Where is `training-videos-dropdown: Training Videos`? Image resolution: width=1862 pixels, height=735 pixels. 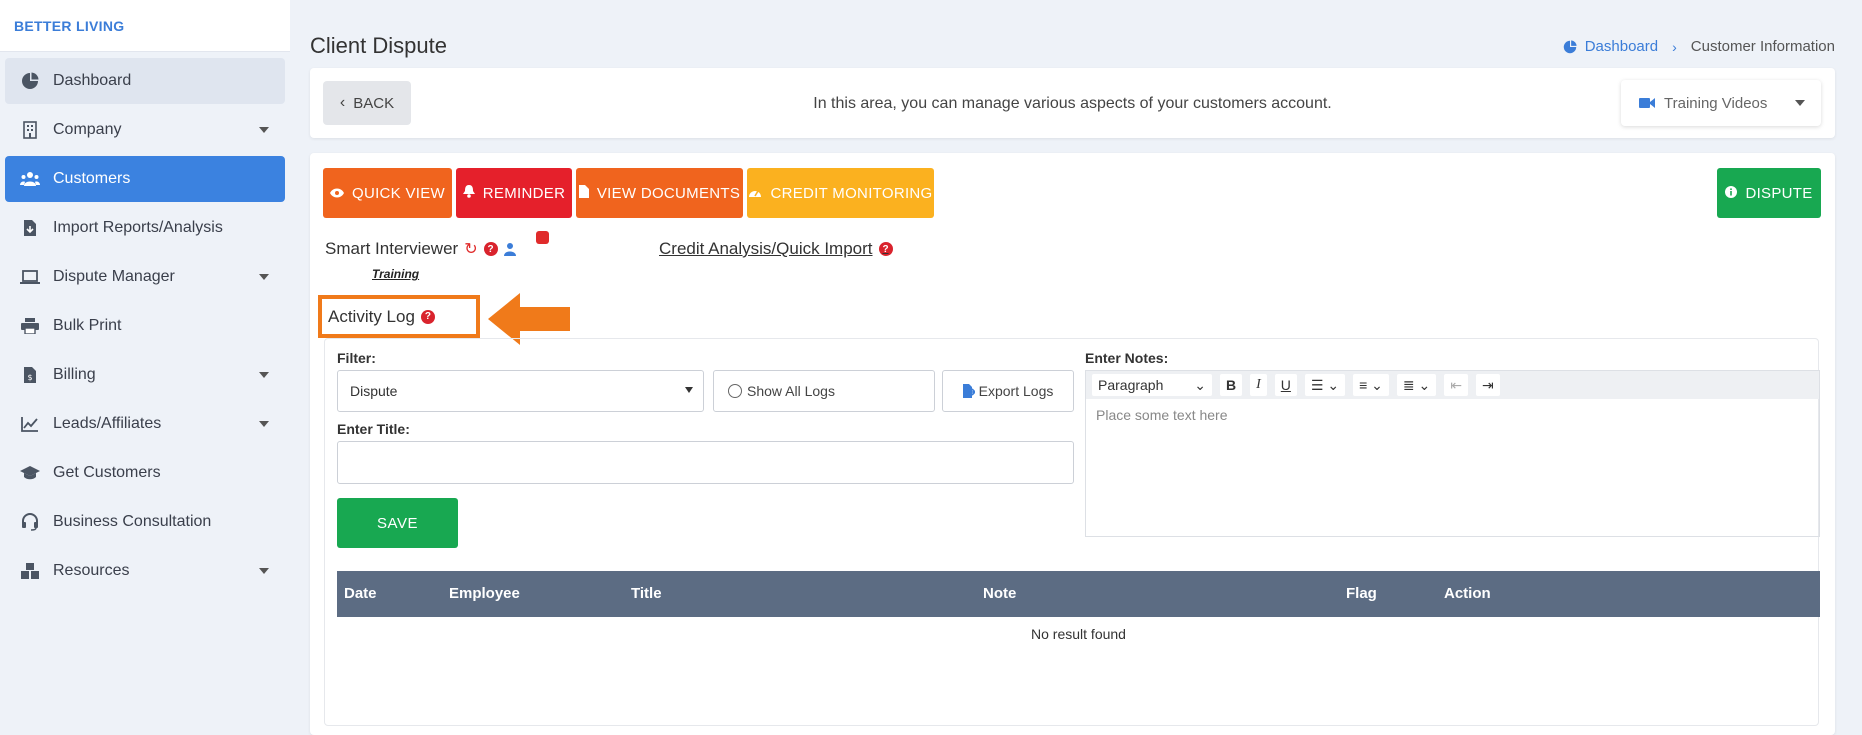
training-videos-dropdown: Training Videos is located at coordinates (1721, 103).